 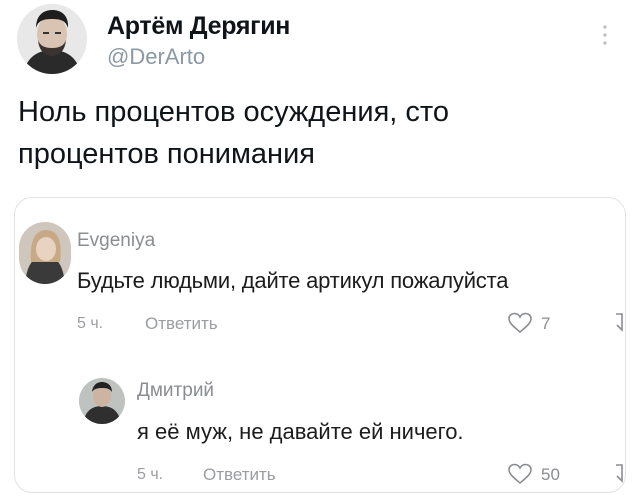 What do you see at coordinates (156, 57) in the screenshot?
I see `author-handle: @DerArto` at bounding box center [156, 57].